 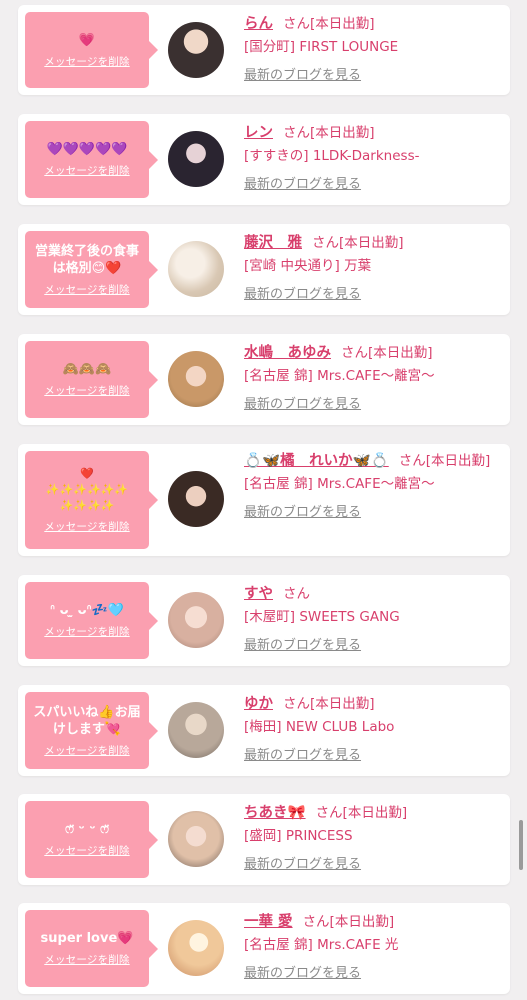 I want to click on message-bubble: super love💗 メッセージを削除, so click(x=91, y=948).